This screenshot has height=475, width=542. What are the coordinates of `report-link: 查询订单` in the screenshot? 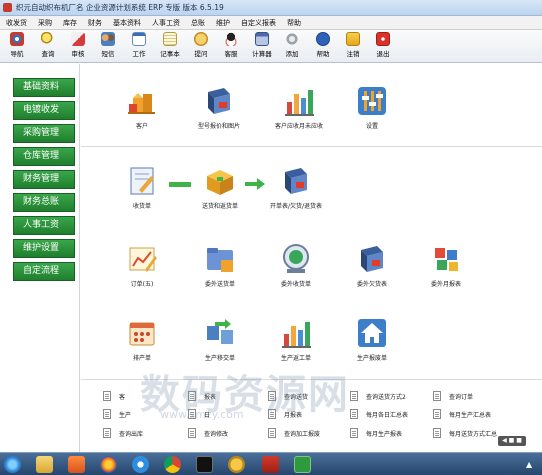 It's located at (453, 396).